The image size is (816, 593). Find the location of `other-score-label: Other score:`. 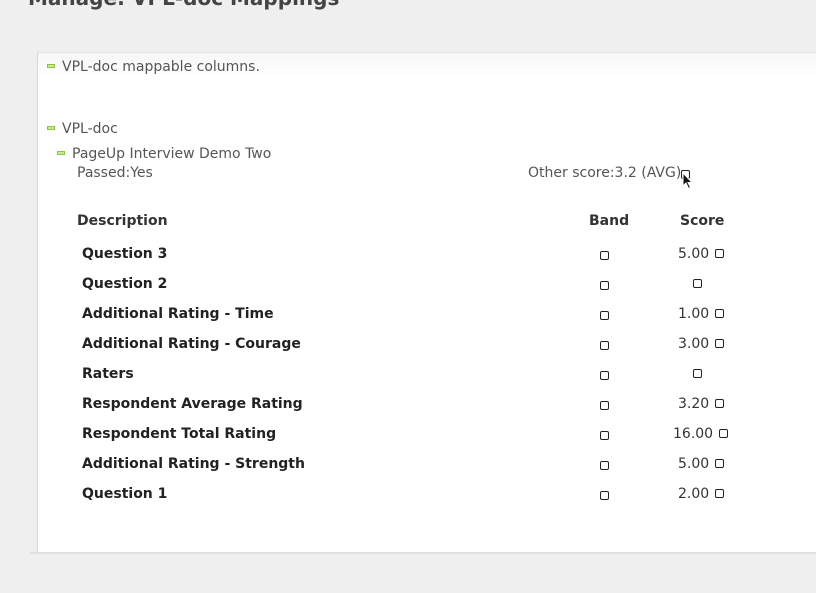

other-score-label: Other score: is located at coordinates (571, 173).